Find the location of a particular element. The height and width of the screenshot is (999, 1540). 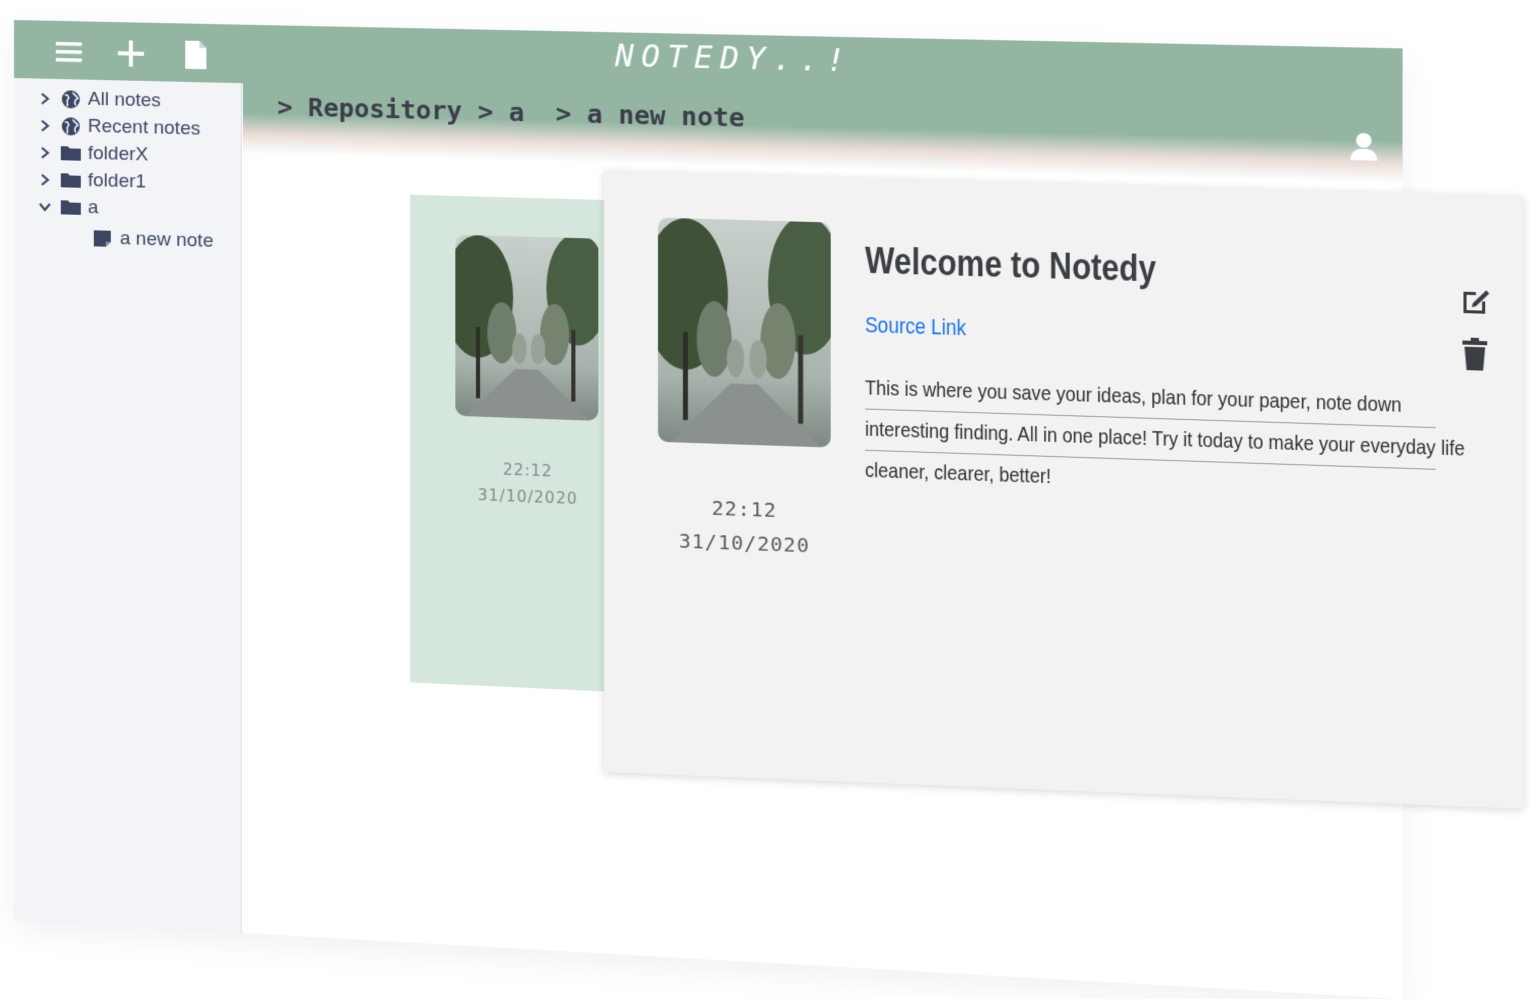

sidebar-item-label: a is located at coordinates (93, 208).